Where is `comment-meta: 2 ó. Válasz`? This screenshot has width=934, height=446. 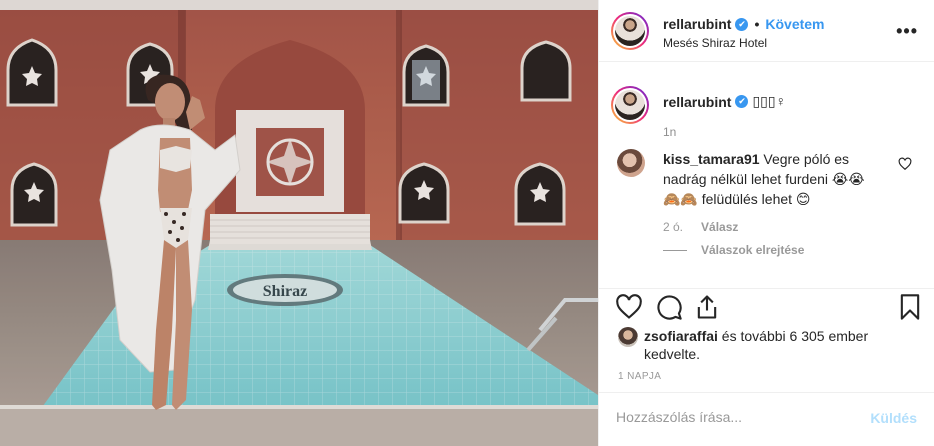 comment-meta: 2 ó. Válasz is located at coordinates (700, 227).